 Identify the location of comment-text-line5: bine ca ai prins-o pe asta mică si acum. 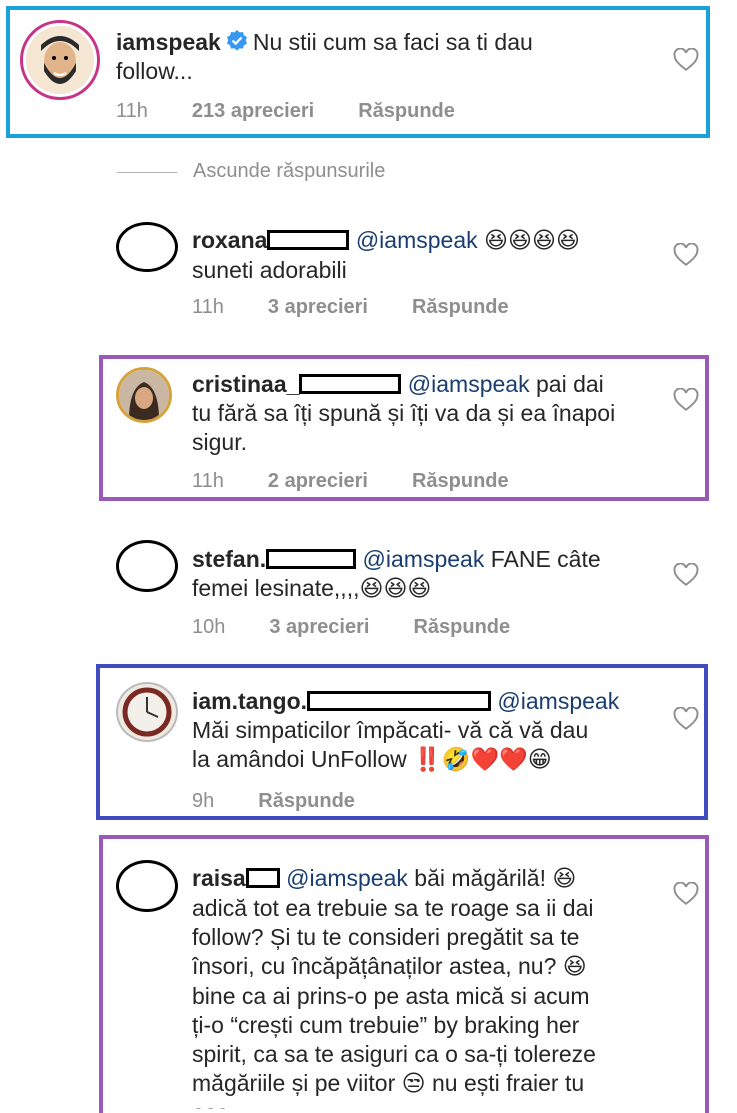
(391, 996).